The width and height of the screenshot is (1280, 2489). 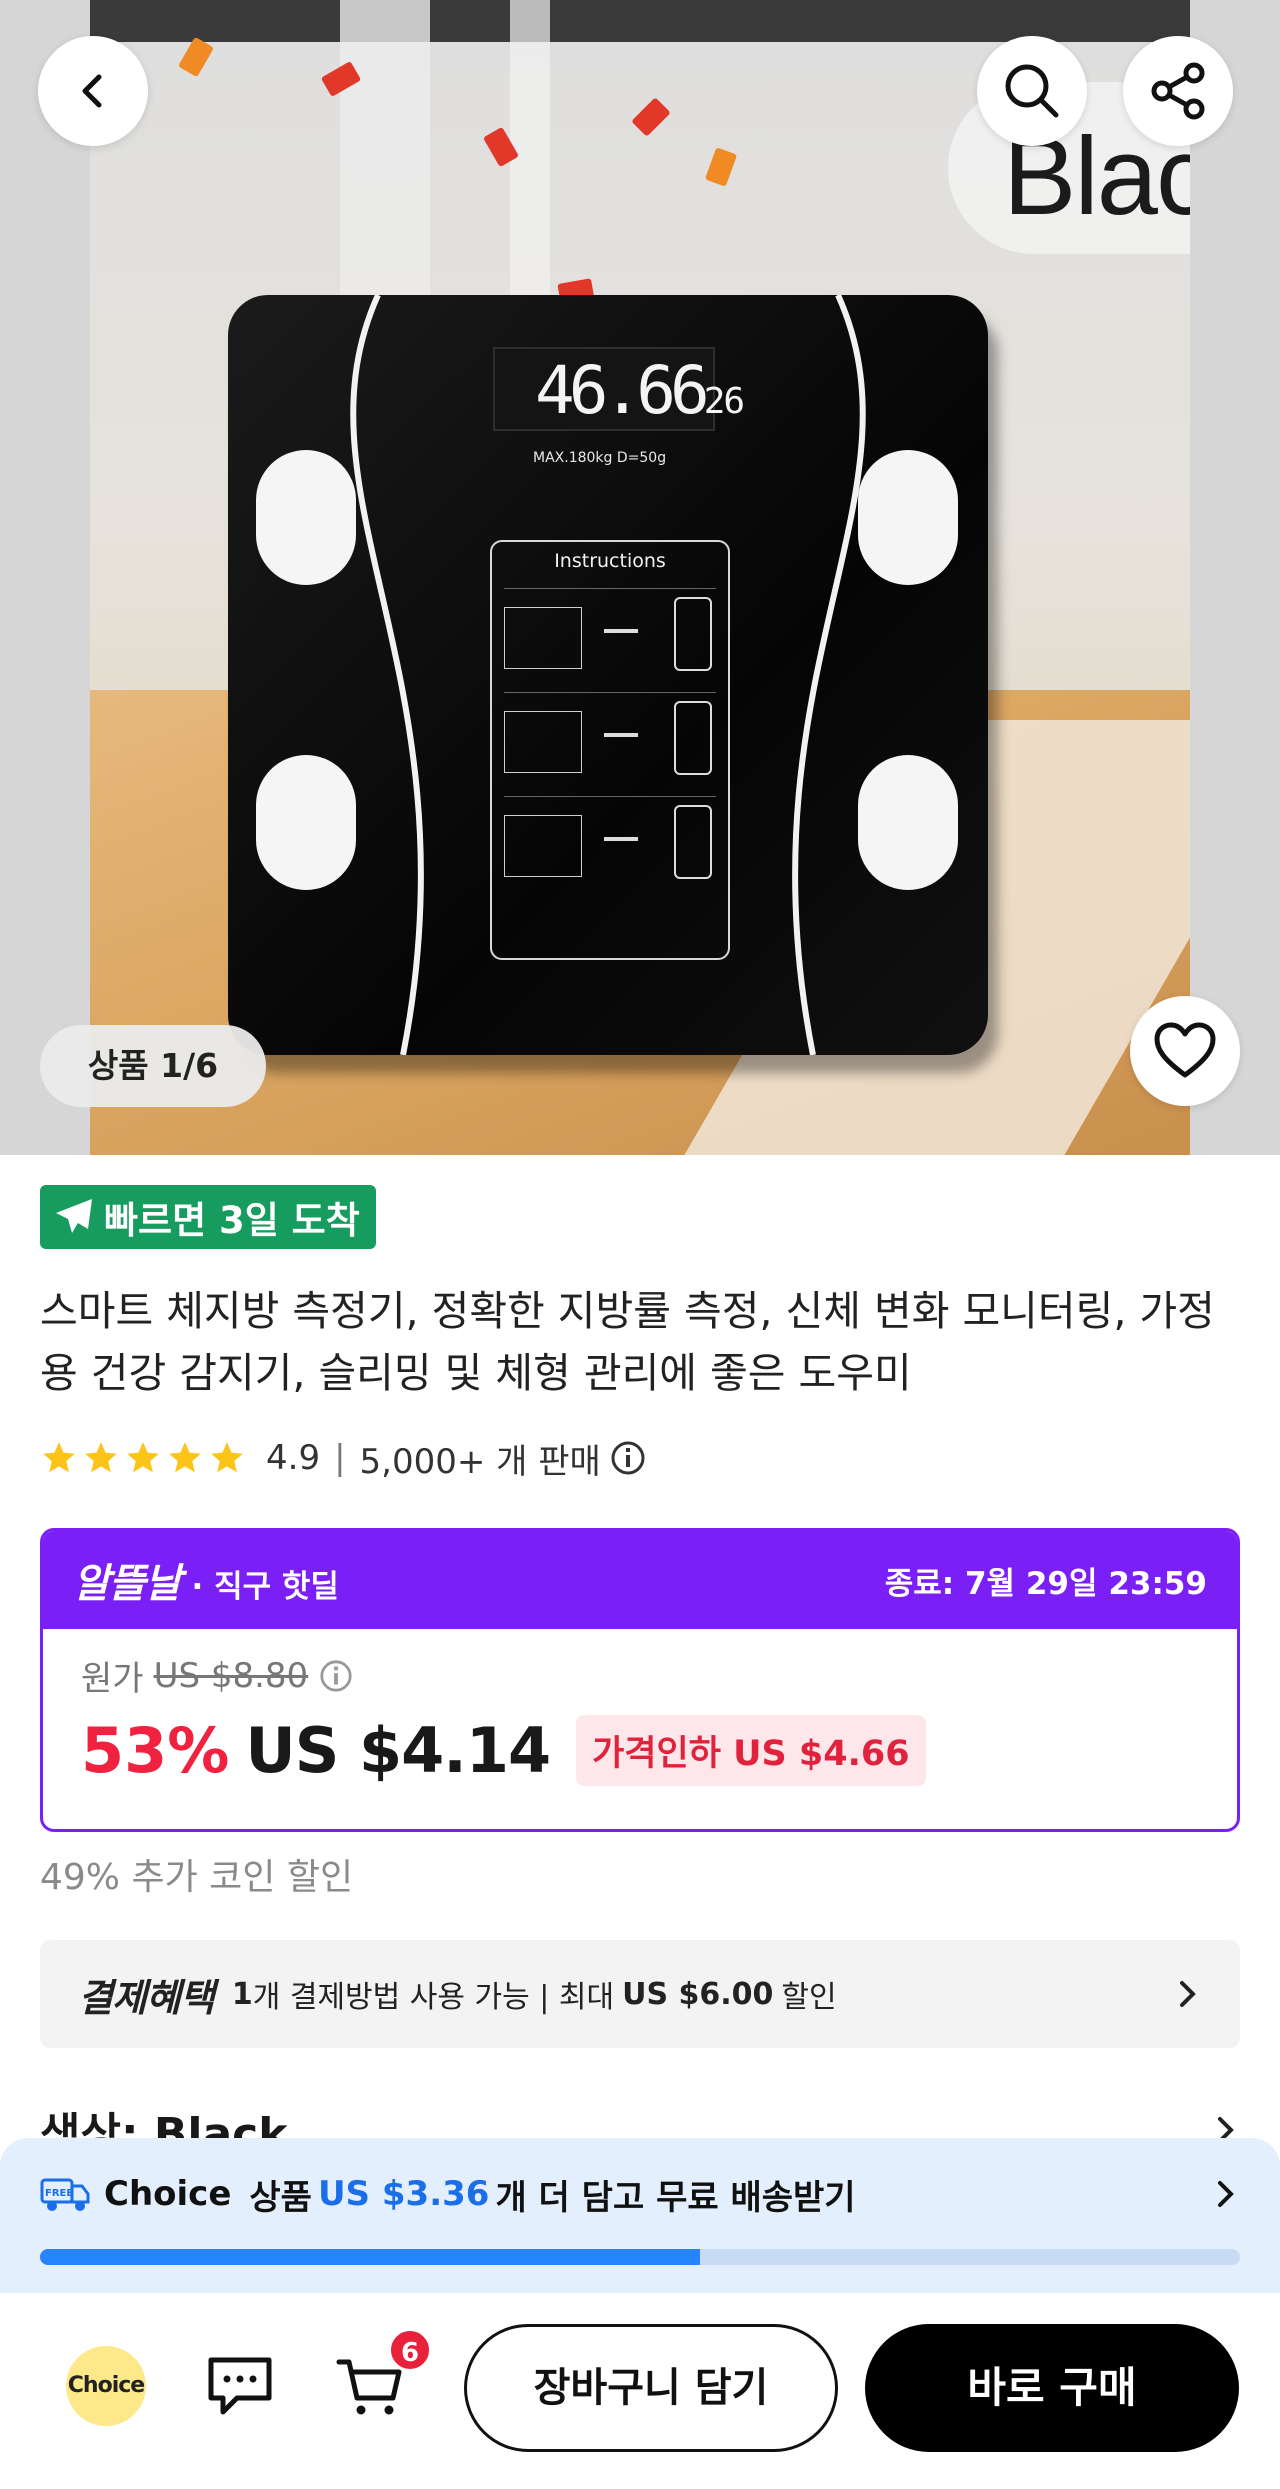 I want to click on free-shipping-bar: FREE Choice 상품 US $3.36 개 더 담고 무료 배송받기, so click(x=640, y=2215).